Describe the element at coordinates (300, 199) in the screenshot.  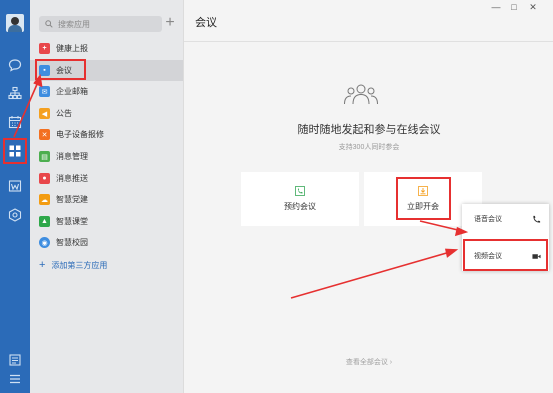
I see `schedule-meeting-card: 预约会议` at that location.